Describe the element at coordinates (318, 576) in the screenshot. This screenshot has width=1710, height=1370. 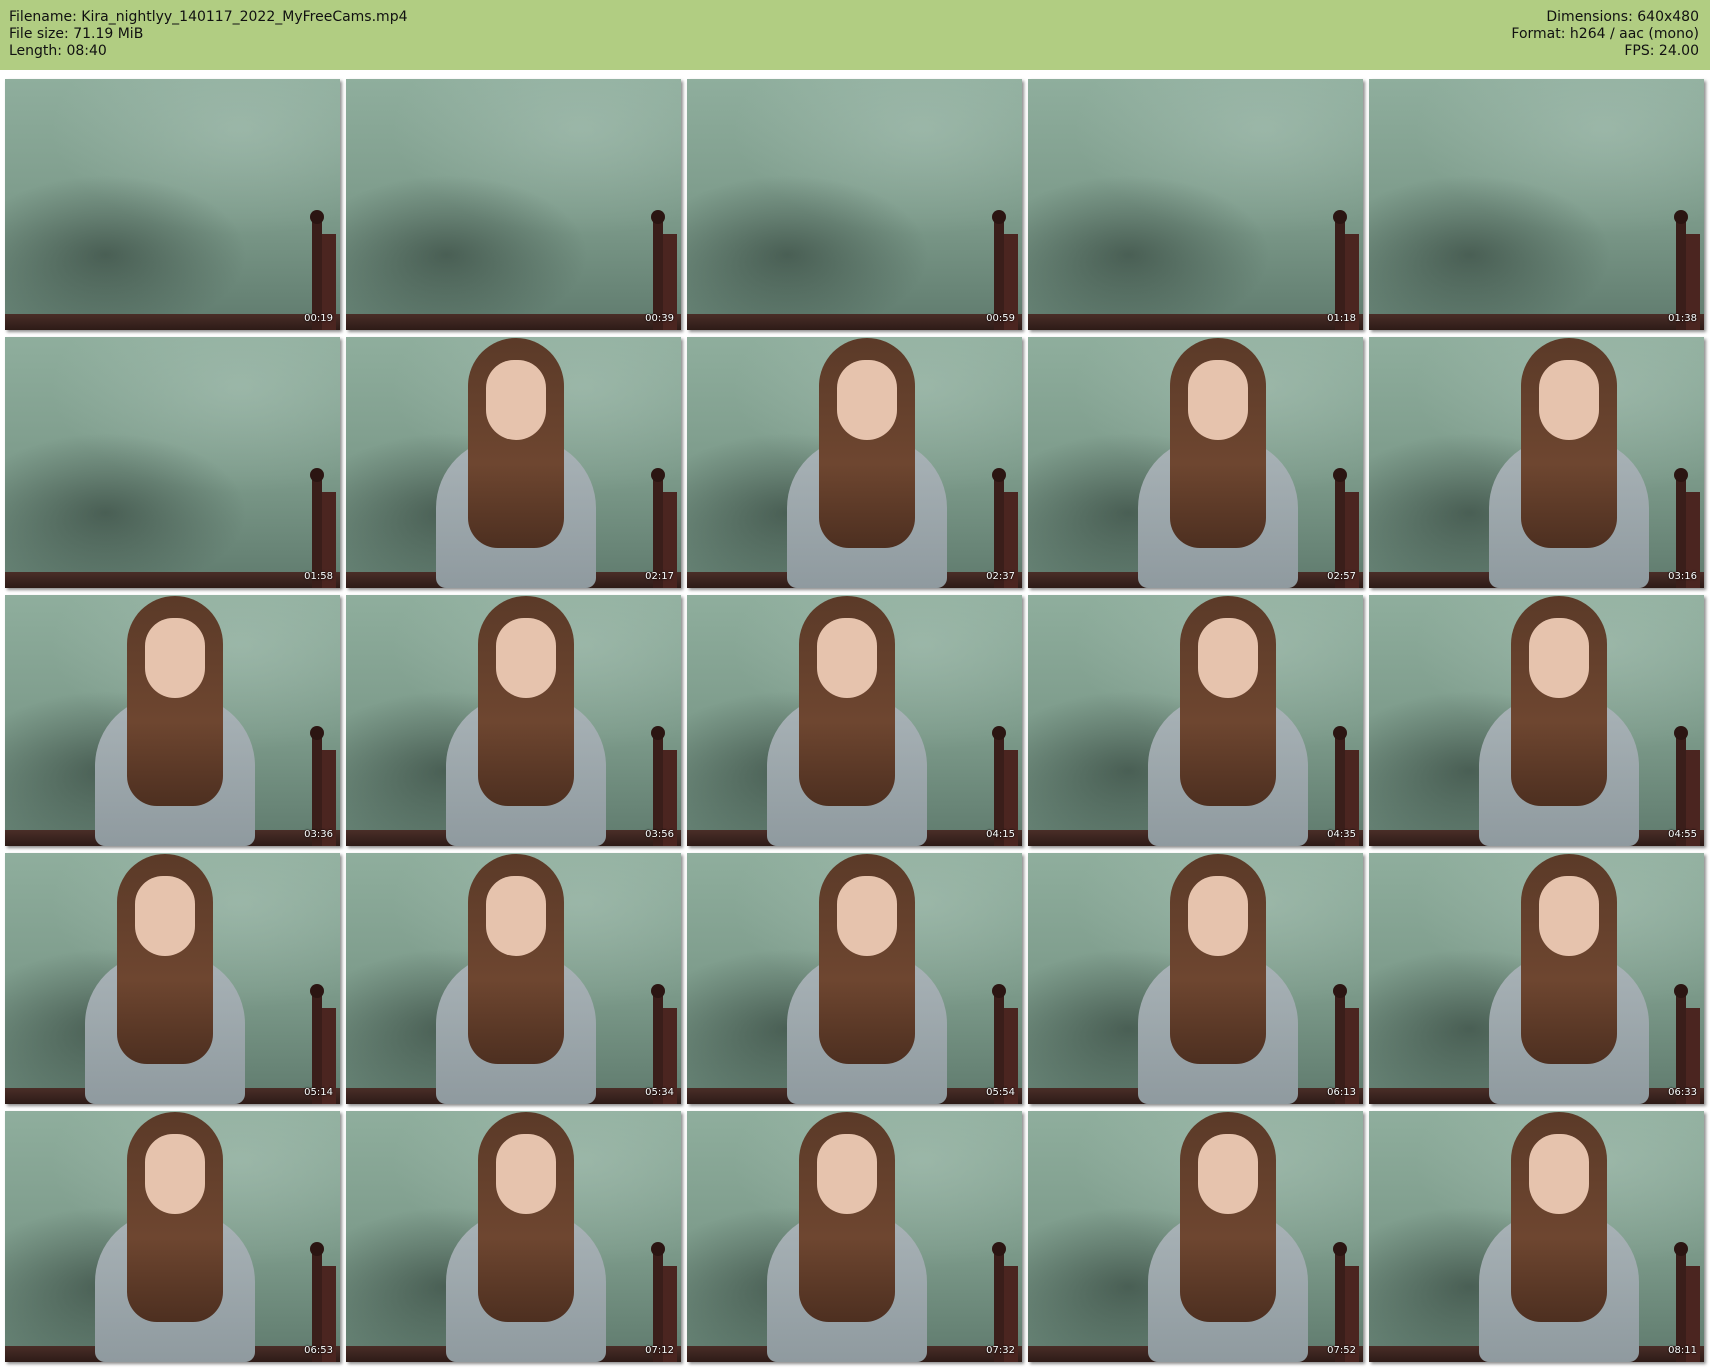
I see `timestamp-label: 01:58` at that location.